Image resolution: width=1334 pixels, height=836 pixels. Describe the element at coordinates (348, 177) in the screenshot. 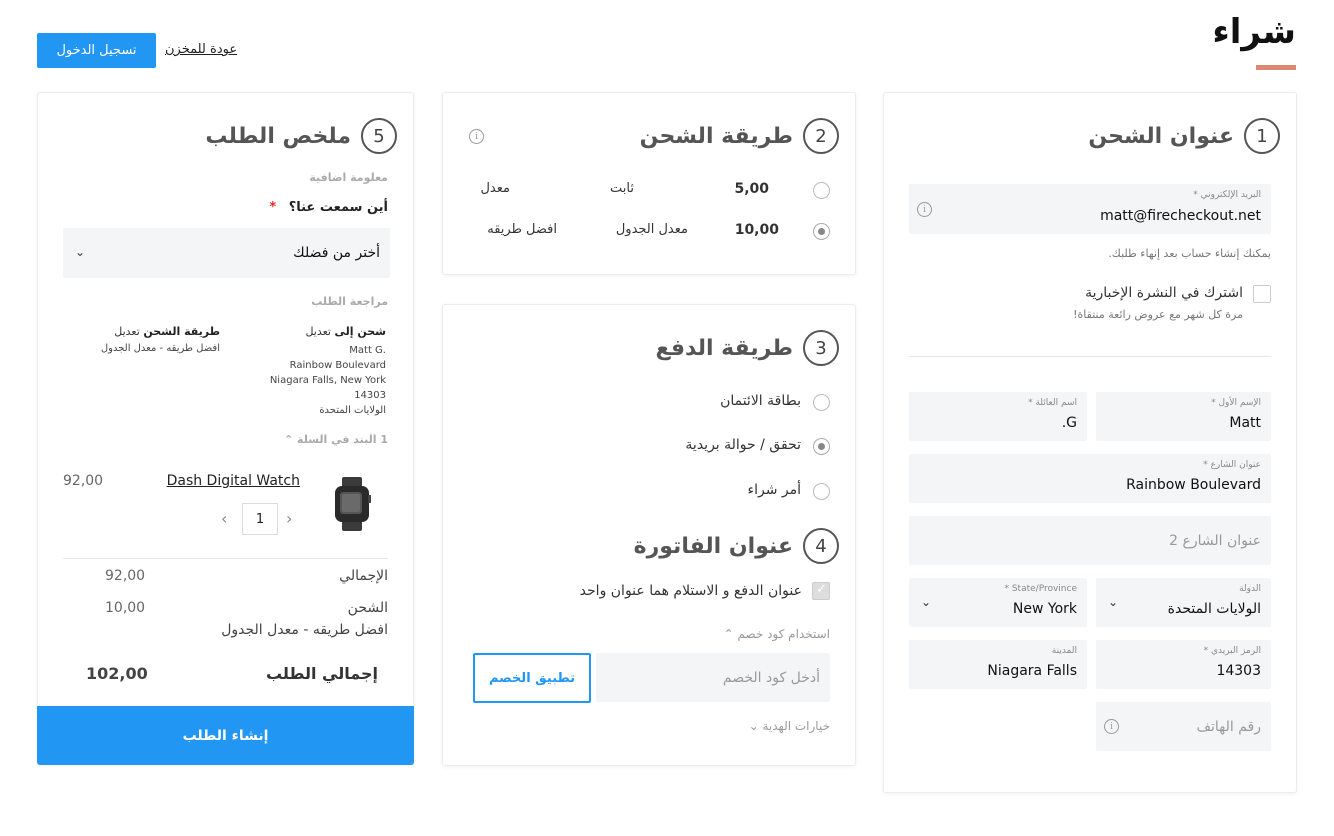

I see `extra-info-label: معلومة اضافية` at that location.